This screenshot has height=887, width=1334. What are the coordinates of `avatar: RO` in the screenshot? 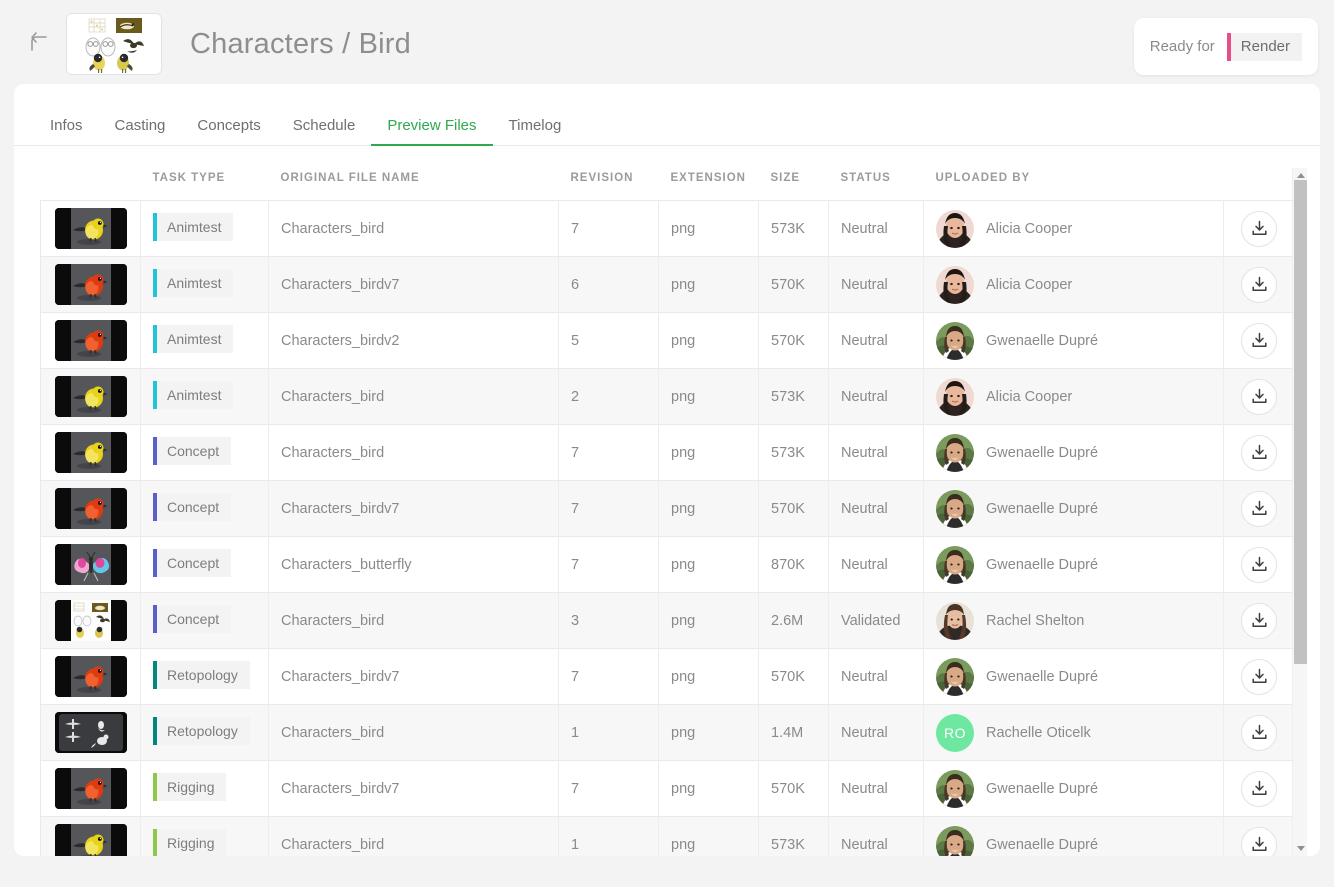 It's located at (955, 732).